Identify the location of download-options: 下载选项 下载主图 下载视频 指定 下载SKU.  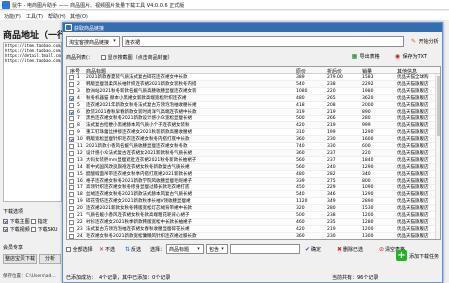
(33, 222).